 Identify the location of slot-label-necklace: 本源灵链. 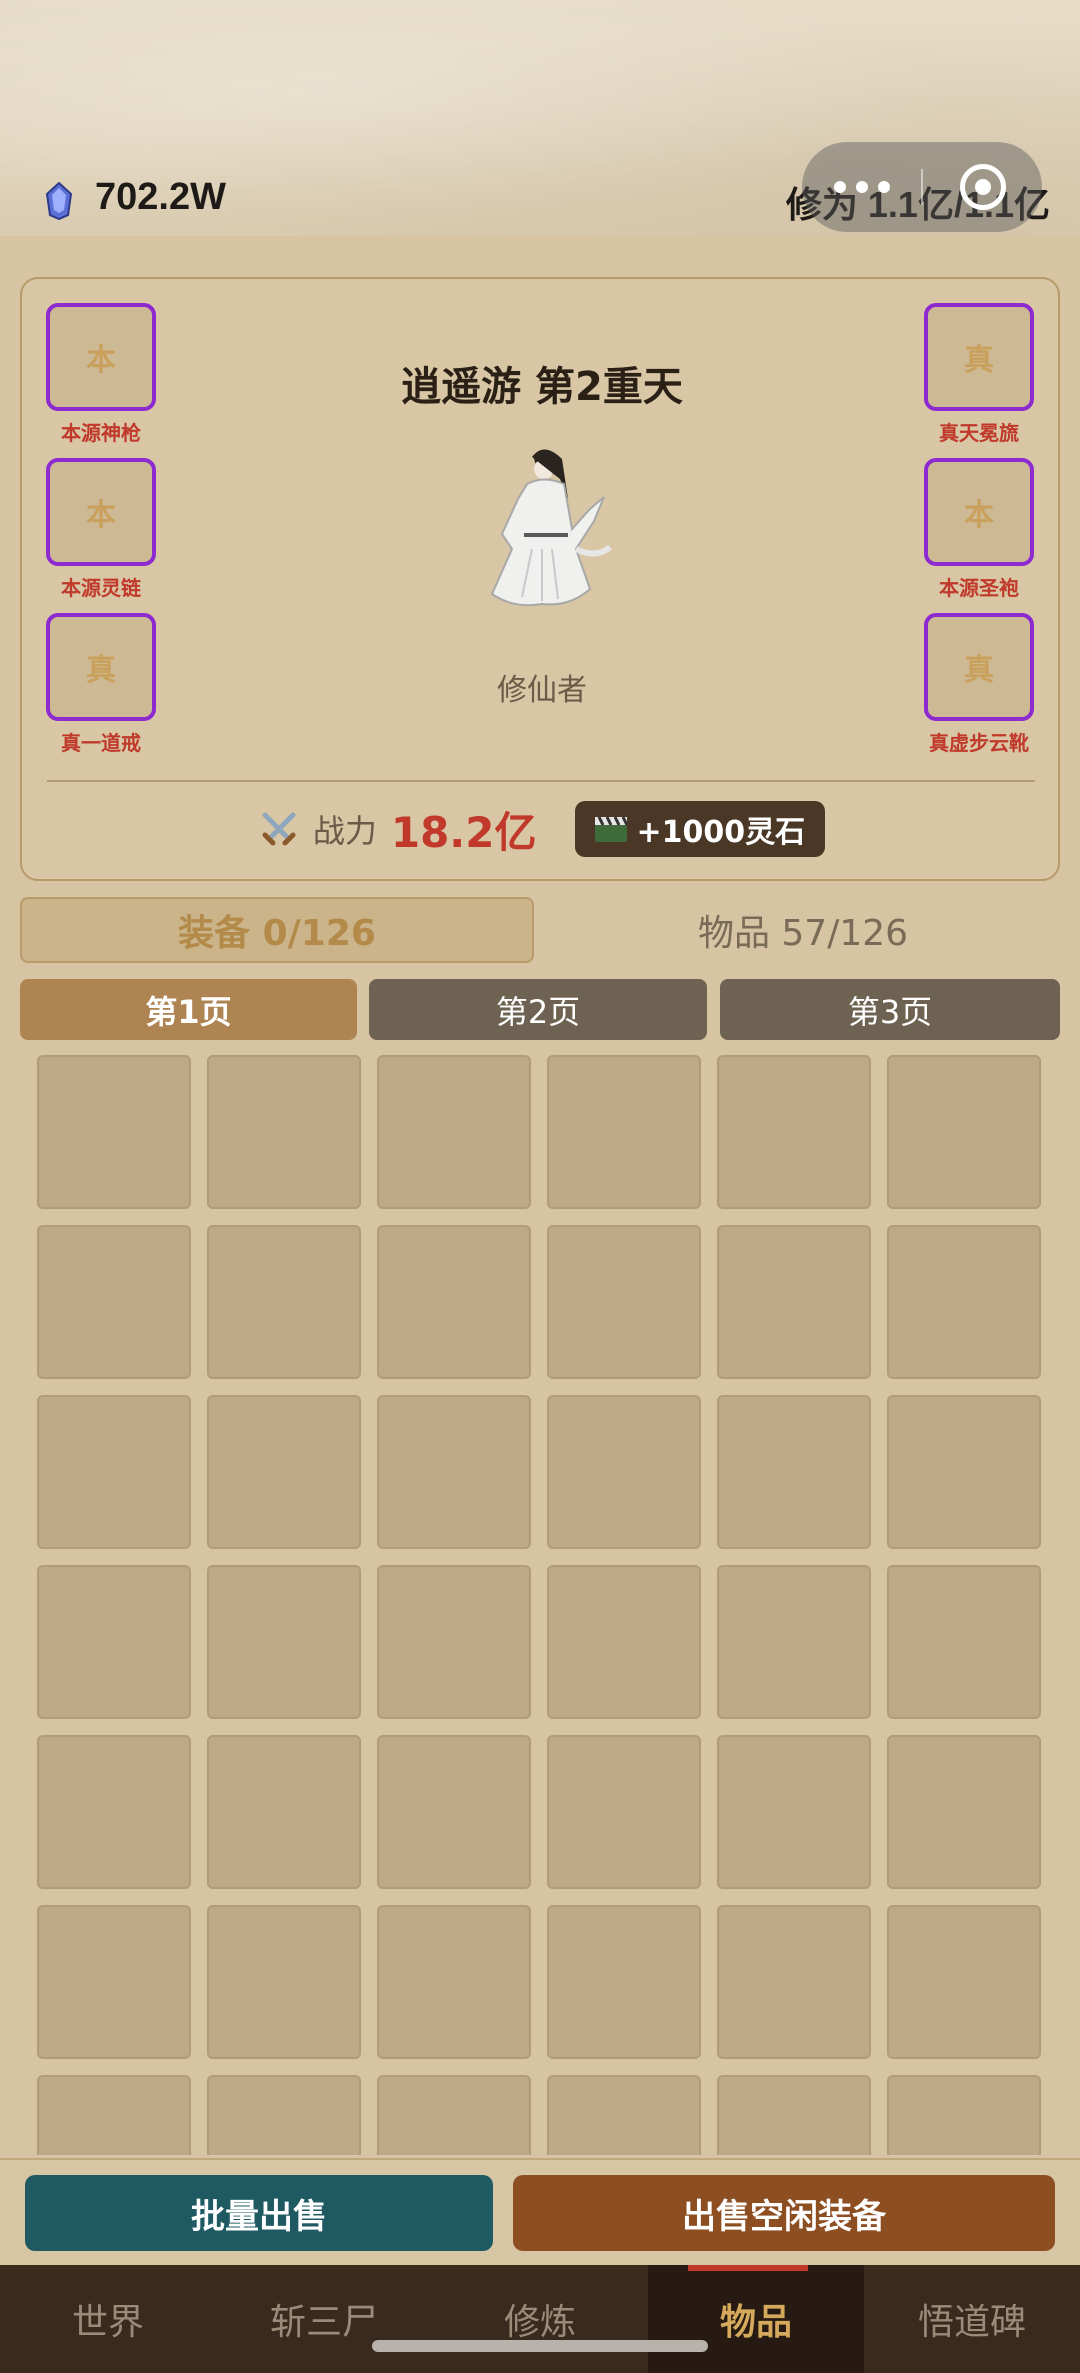
(101, 588).